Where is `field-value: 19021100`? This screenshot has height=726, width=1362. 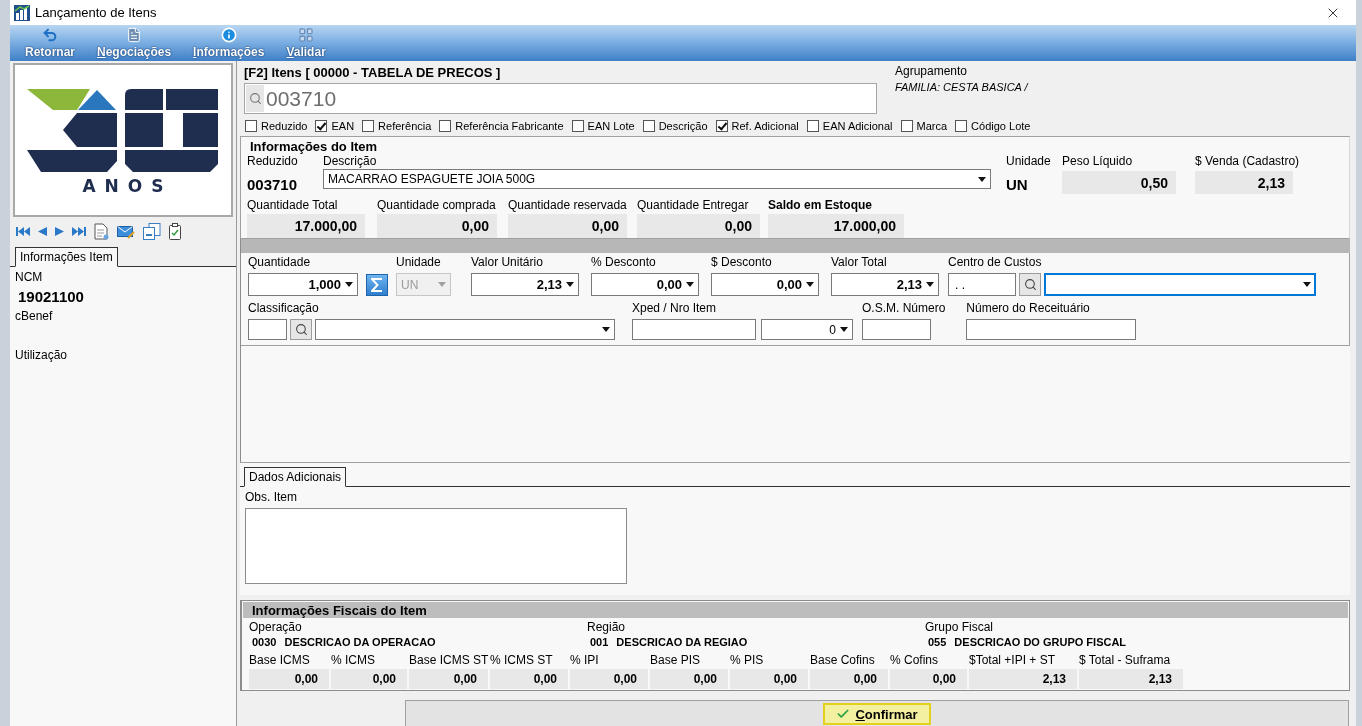 field-value: 19021100 is located at coordinates (51, 296).